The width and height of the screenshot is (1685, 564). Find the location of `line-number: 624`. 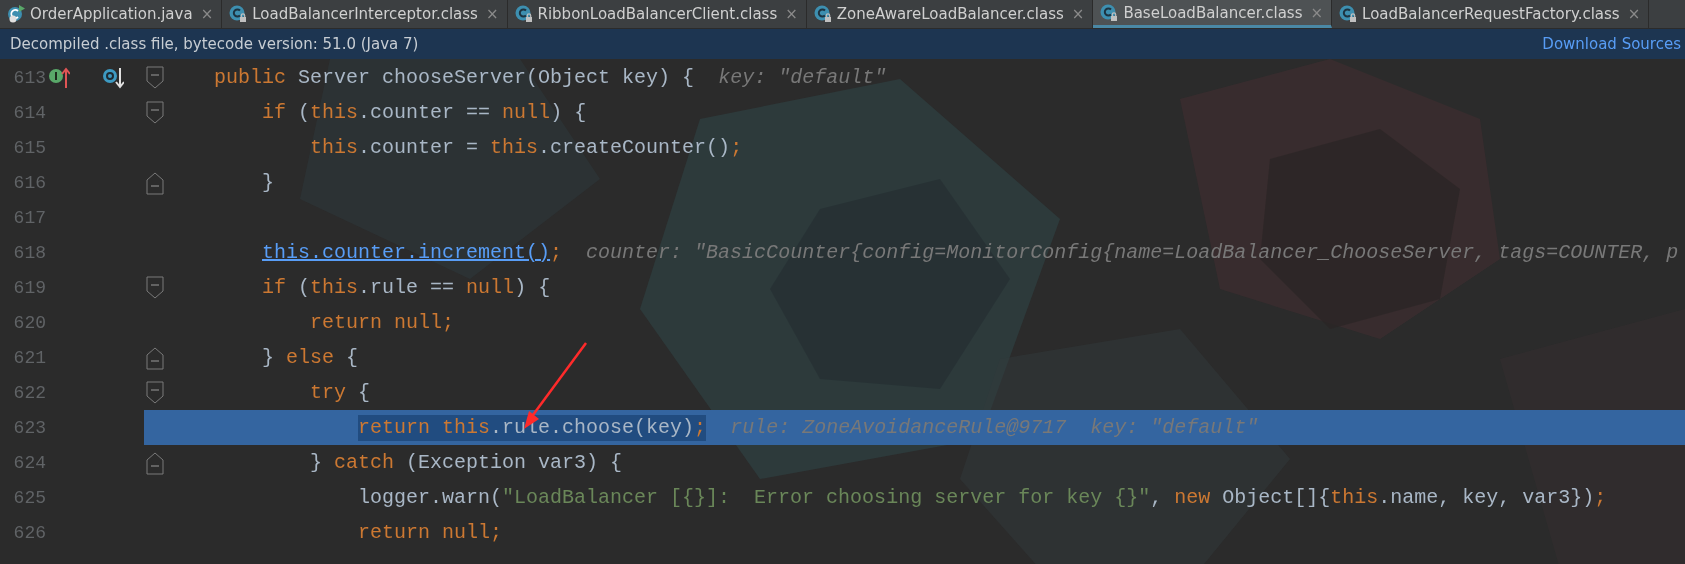

line-number: 624 is located at coordinates (29, 462).